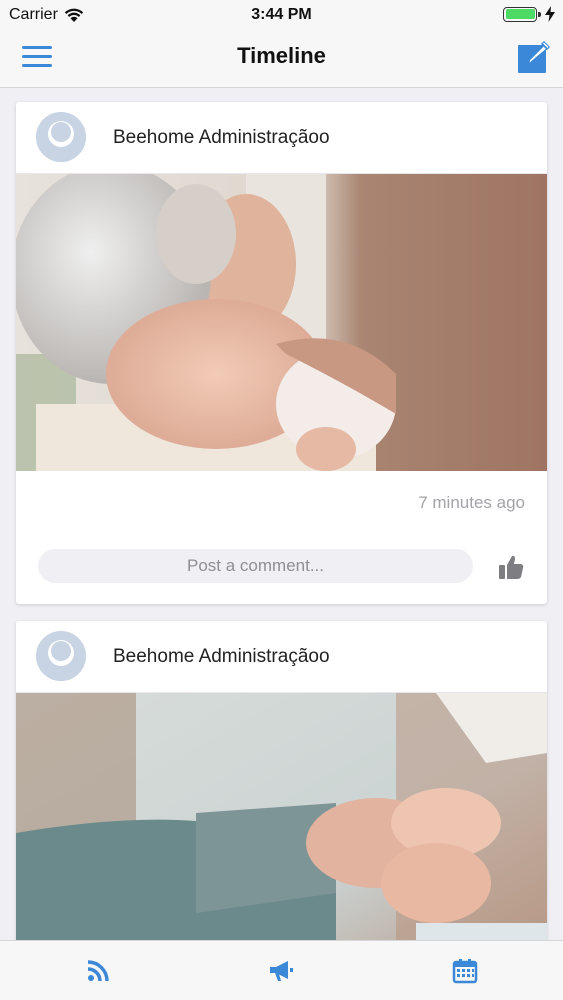  I want to click on tab-calendar, so click(465, 971).